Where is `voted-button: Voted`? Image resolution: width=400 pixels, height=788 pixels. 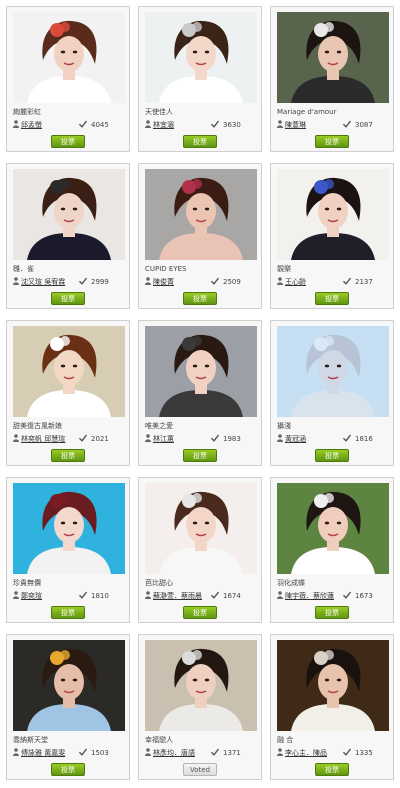 voted-button: Voted is located at coordinates (200, 769).